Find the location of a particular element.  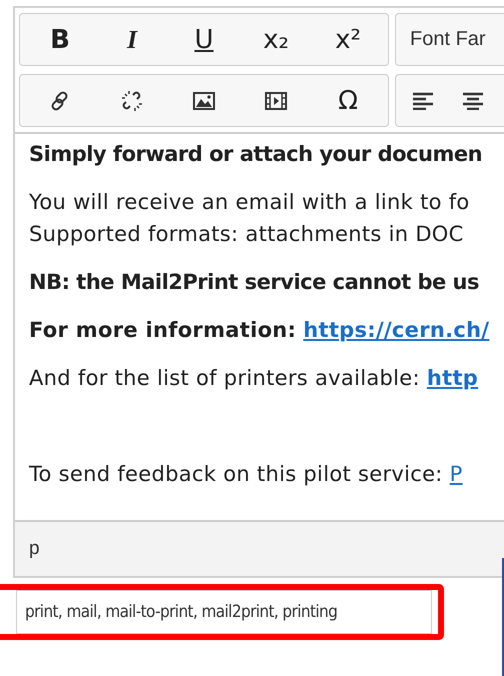

image-icon is located at coordinates (204, 101).